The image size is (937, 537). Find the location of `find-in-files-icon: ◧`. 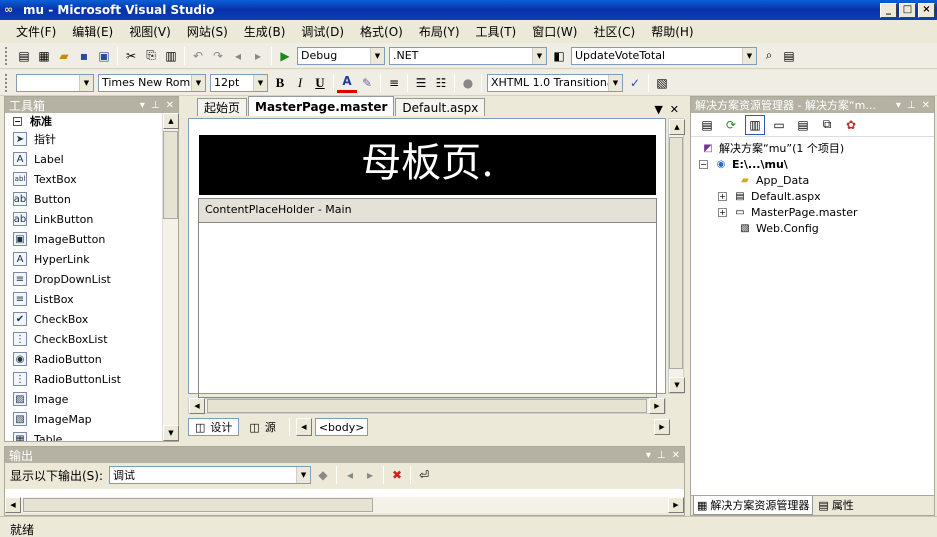

find-in-files-icon: ◧ is located at coordinates (559, 56).